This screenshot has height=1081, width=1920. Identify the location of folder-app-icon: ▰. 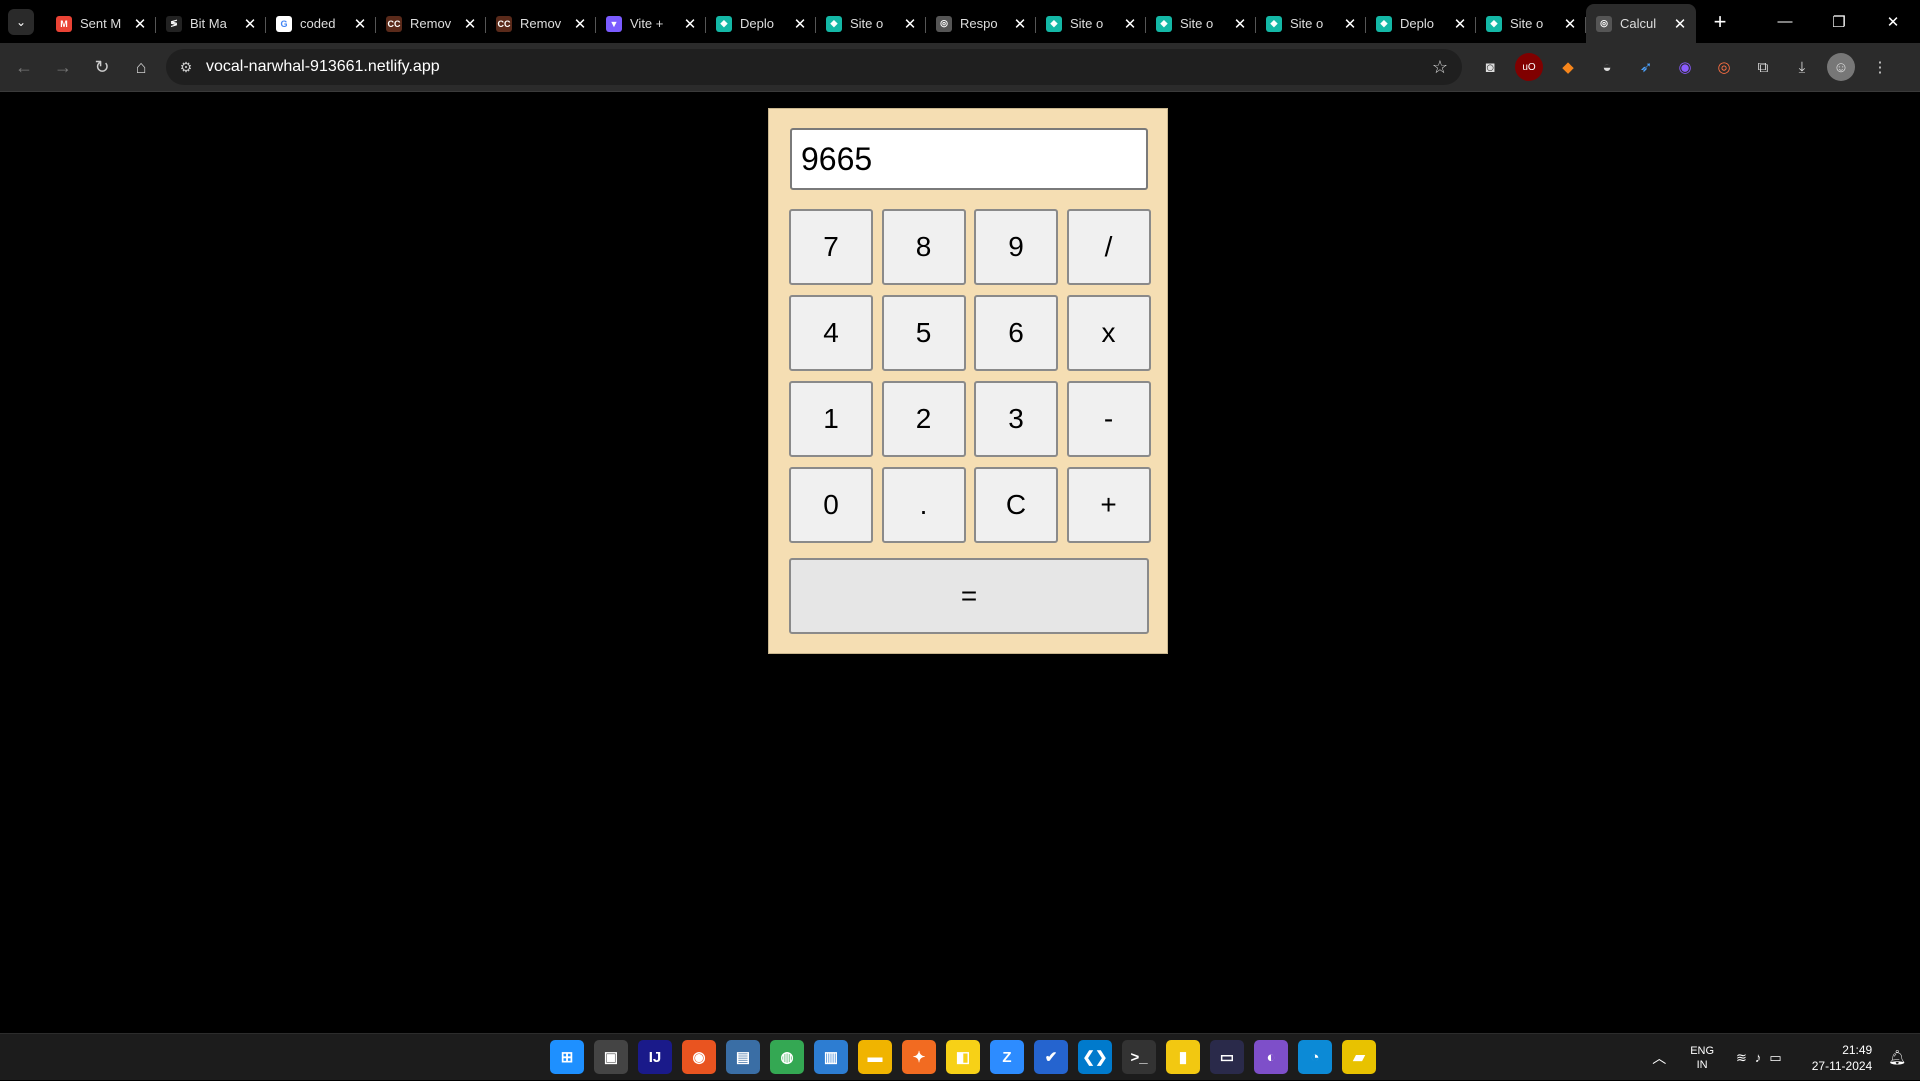
(1359, 1057).